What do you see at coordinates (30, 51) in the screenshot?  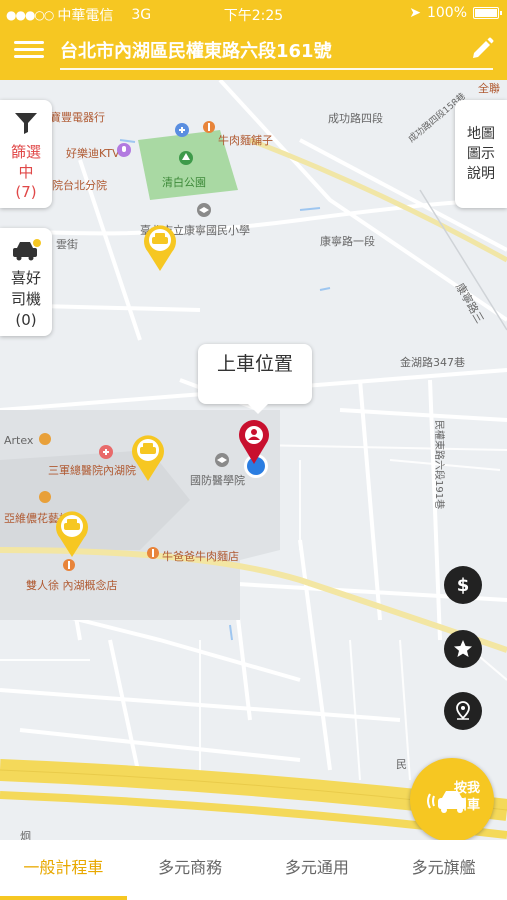 I see `hamburger-icon` at bounding box center [30, 51].